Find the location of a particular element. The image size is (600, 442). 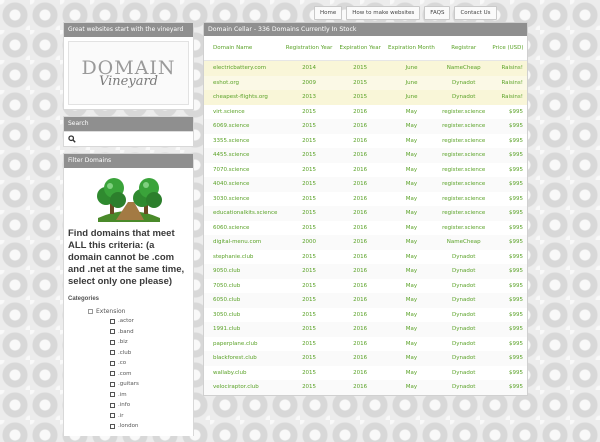

domain-name-cell: educationalkits.science is located at coordinates (243, 213).